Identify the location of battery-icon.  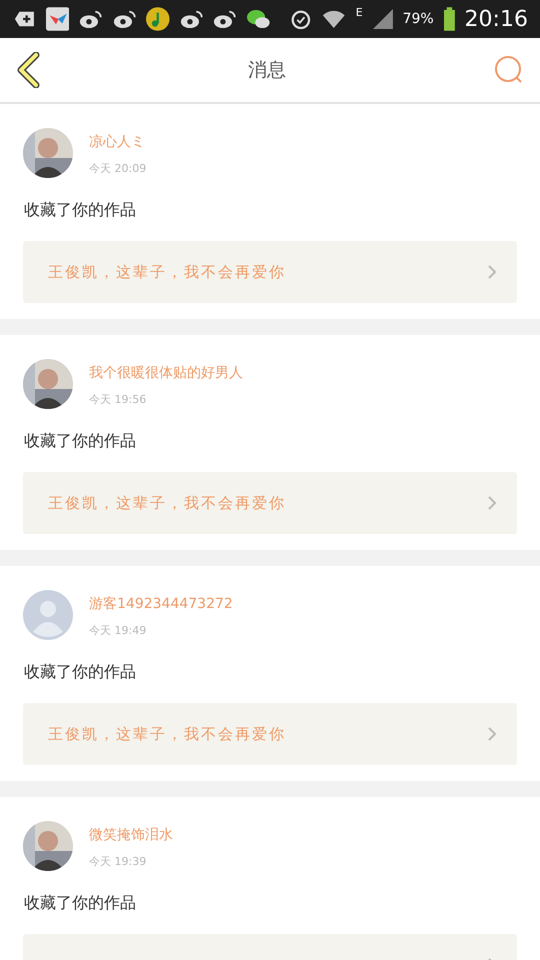
(449, 19).